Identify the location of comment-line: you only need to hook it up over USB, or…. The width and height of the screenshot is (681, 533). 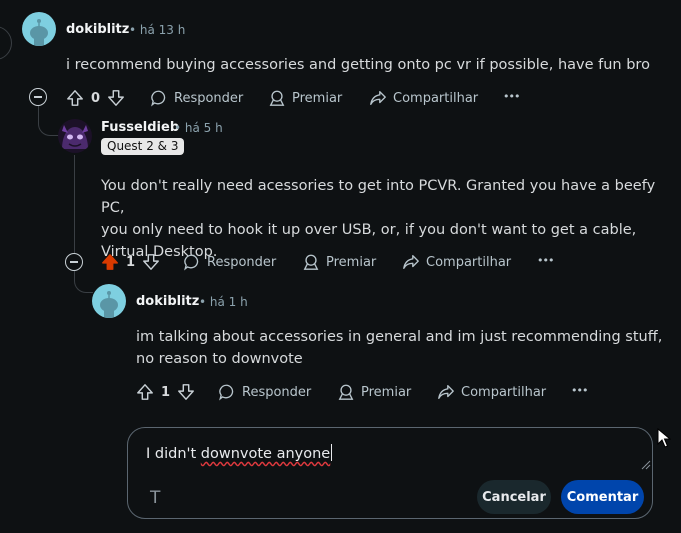
(369, 230).